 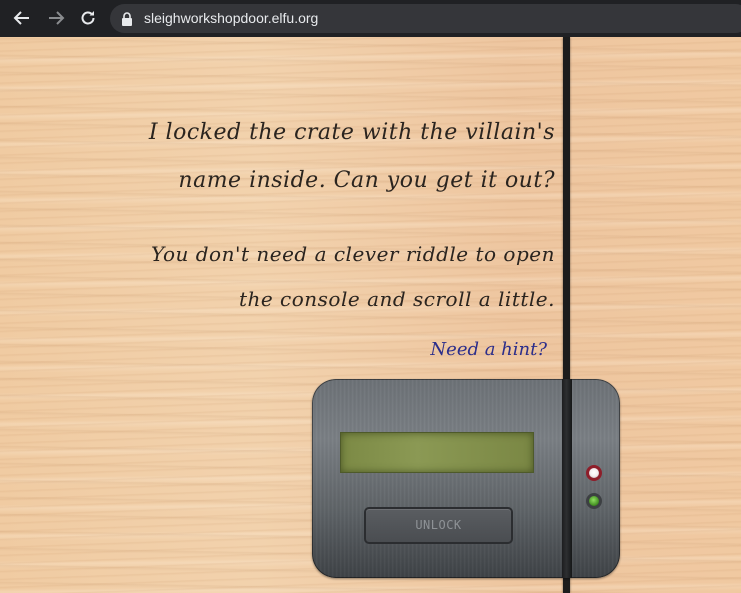 I want to click on arrow-left-icon, so click(x=21, y=18).